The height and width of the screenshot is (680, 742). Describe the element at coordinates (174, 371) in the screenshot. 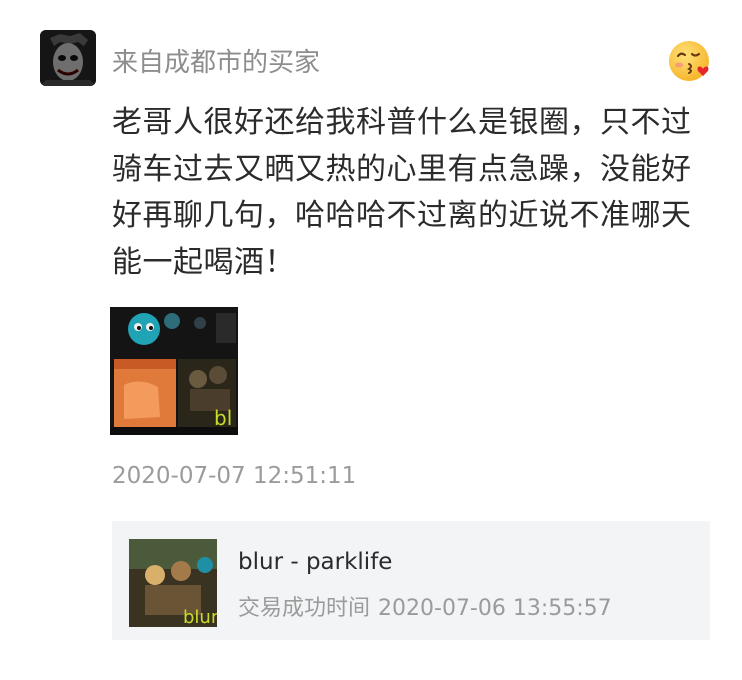

I see `review-photo: bl` at that location.